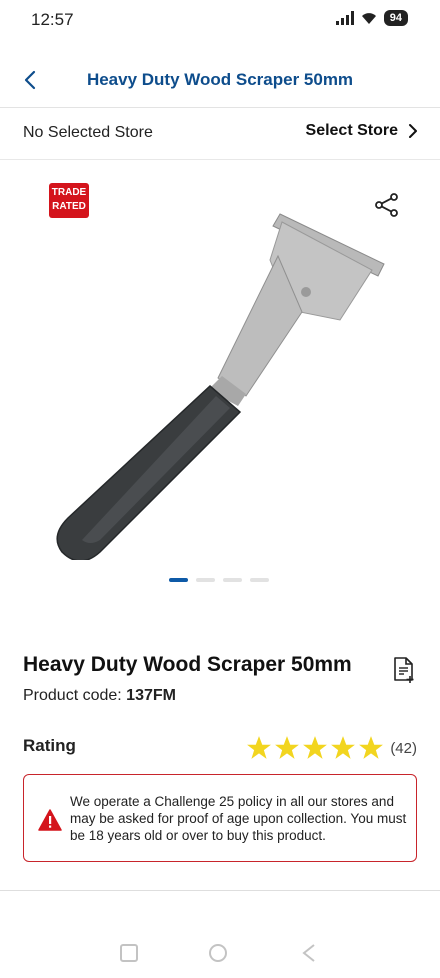  What do you see at coordinates (129, 953) in the screenshot?
I see `recents-icon` at bounding box center [129, 953].